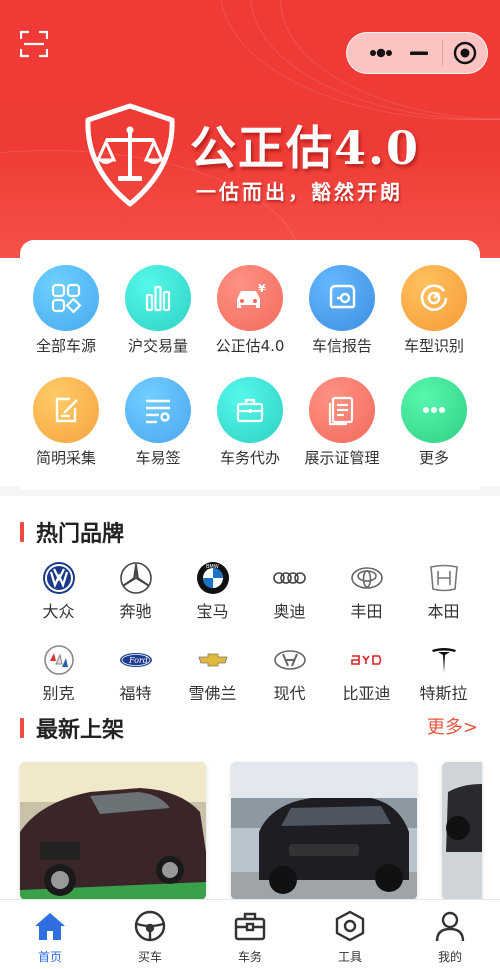  Describe the element at coordinates (212, 611) in the screenshot. I see `brand-name: 宝马` at that location.